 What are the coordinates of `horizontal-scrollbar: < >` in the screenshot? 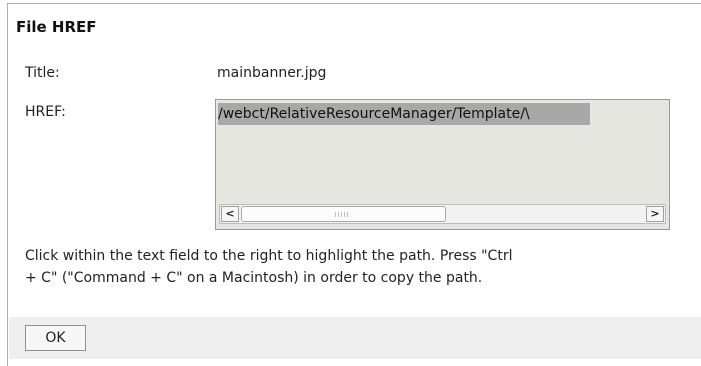 It's located at (442, 214).